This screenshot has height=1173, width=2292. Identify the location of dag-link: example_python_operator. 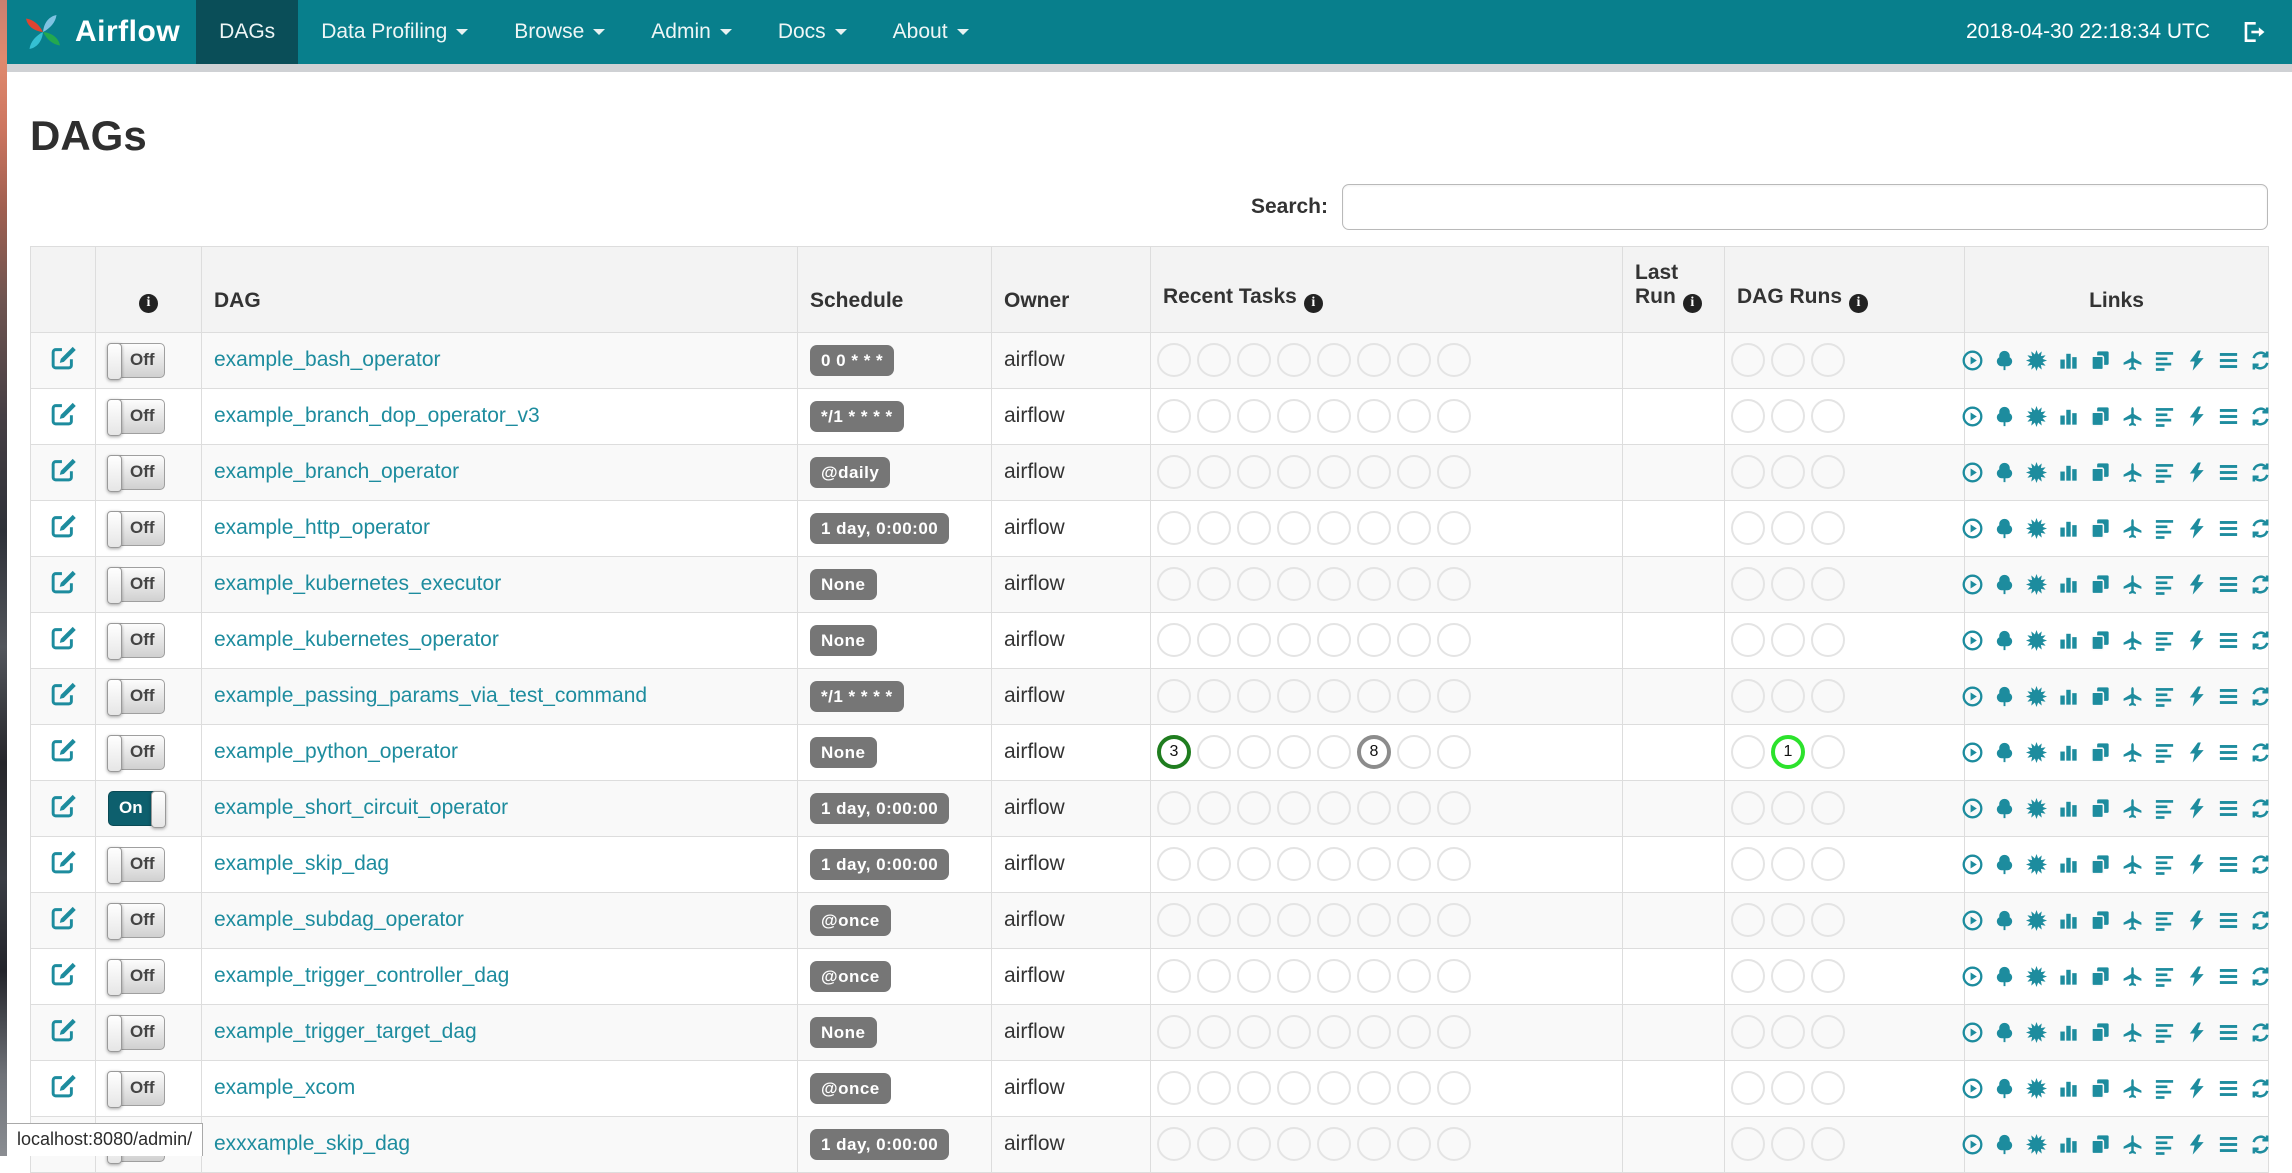
(336, 751).